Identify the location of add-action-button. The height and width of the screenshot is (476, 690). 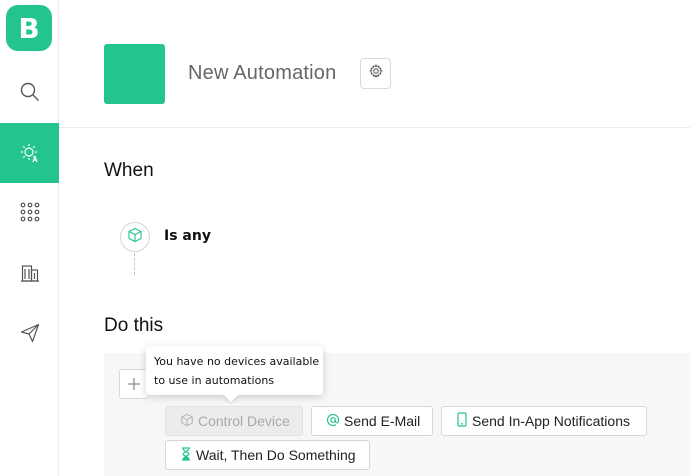
(134, 384).